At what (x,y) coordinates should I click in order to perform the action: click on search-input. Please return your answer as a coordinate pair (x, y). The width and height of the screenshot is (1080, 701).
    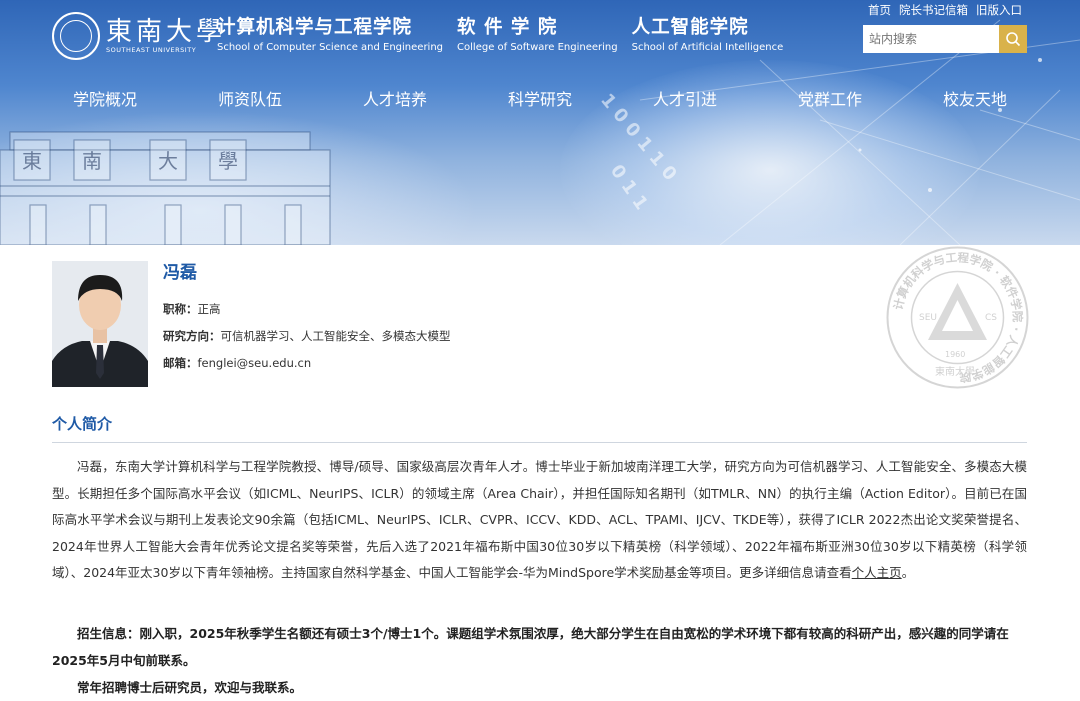
    Looking at the image, I should click on (931, 39).